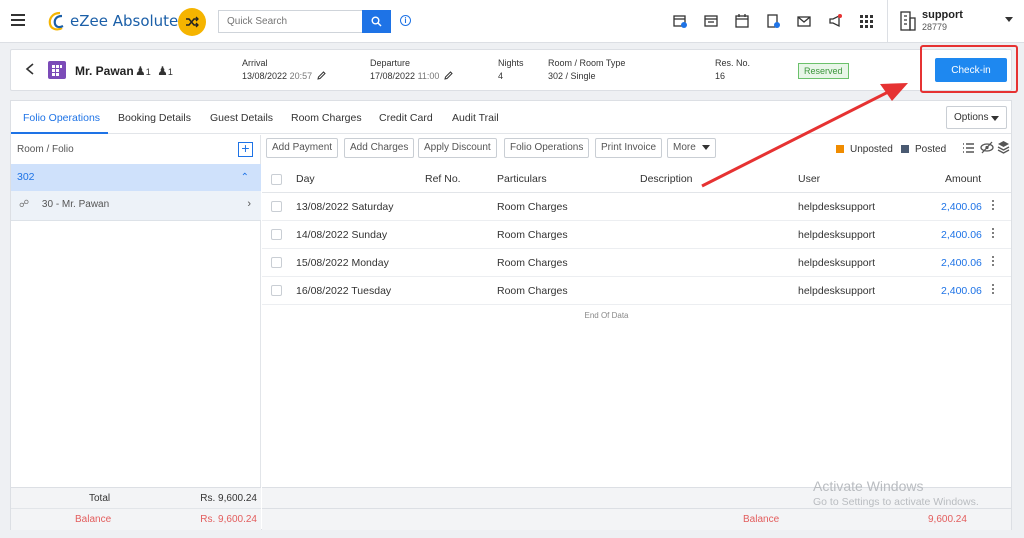 Image resolution: width=1024 pixels, height=538 pixels. I want to click on back-arrow-icon, so click(30, 69).